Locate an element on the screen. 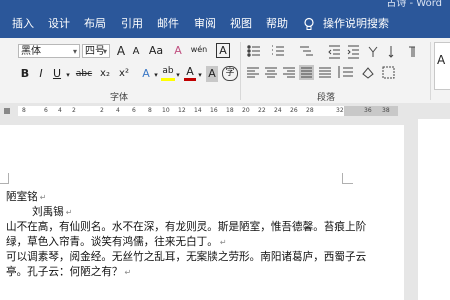 The image size is (450, 300). sort-icon is located at coordinates (391, 52).